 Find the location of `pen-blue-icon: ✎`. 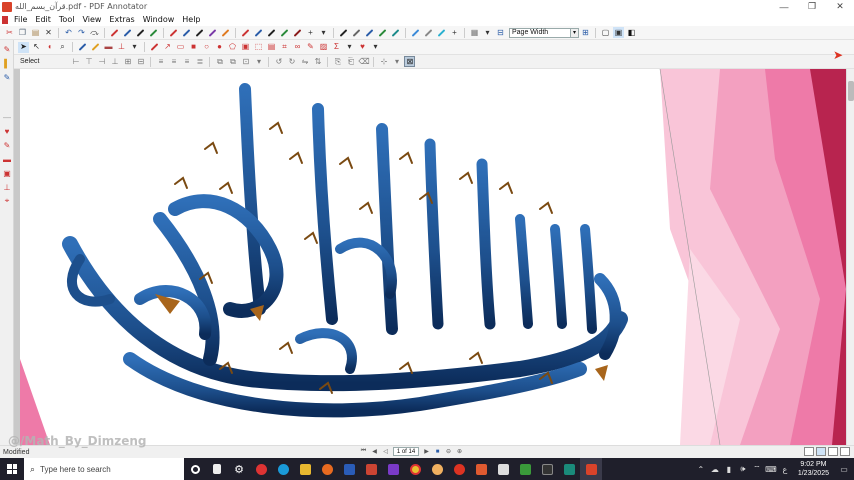

pen-blue-icon: ✎ is located at coordinates (7, 77).